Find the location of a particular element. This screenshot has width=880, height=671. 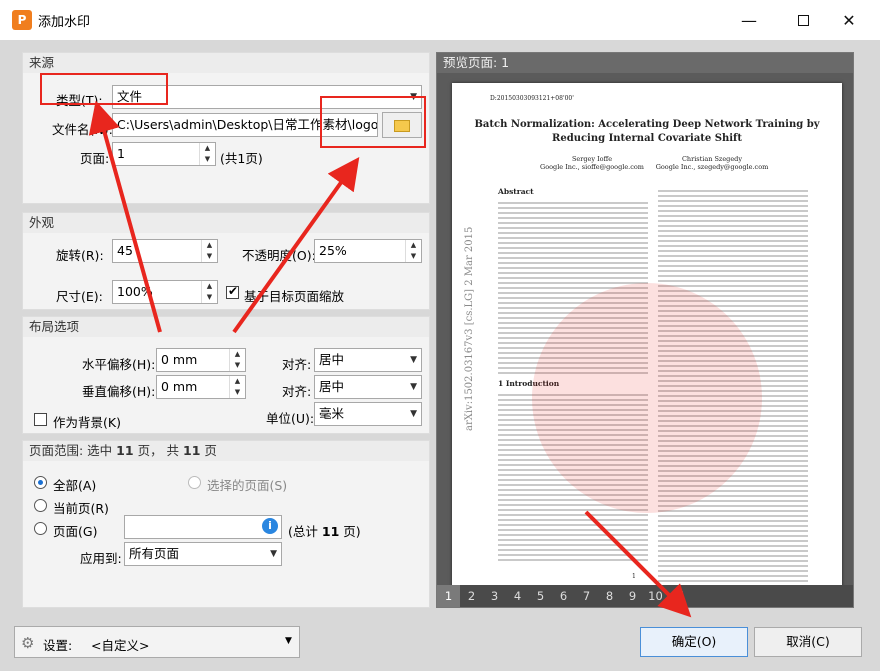

arrow-to-ok is located at coordinates (638, 564).